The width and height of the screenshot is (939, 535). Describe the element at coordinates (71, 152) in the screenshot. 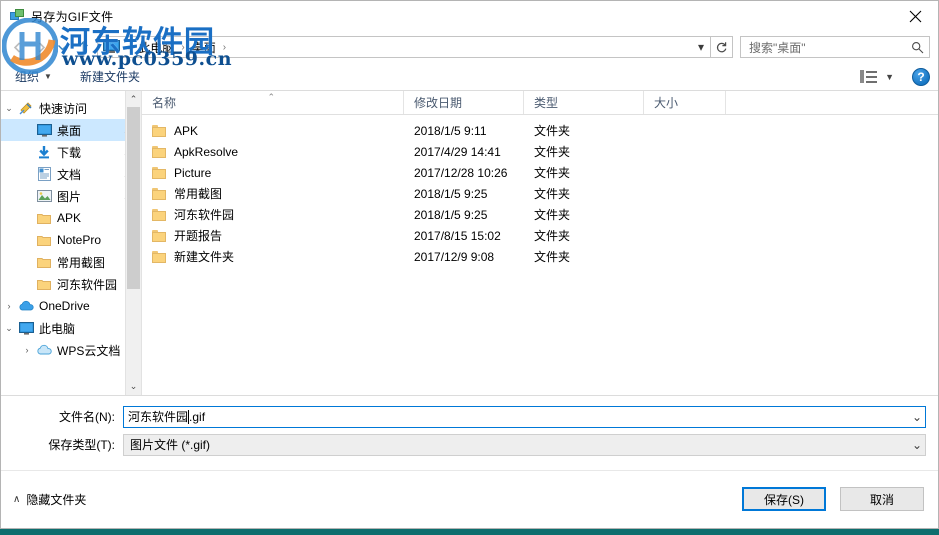

I see `sidebar-item-2: 下载` at that location.